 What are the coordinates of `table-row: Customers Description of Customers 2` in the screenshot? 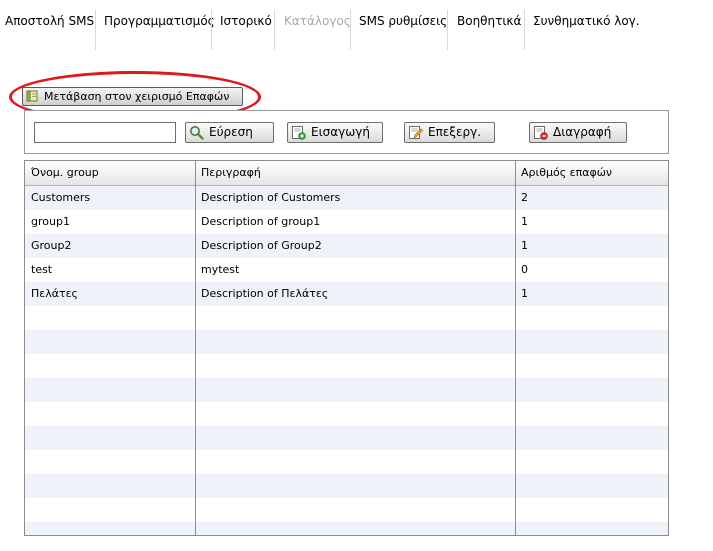 It's located at (346, 198).